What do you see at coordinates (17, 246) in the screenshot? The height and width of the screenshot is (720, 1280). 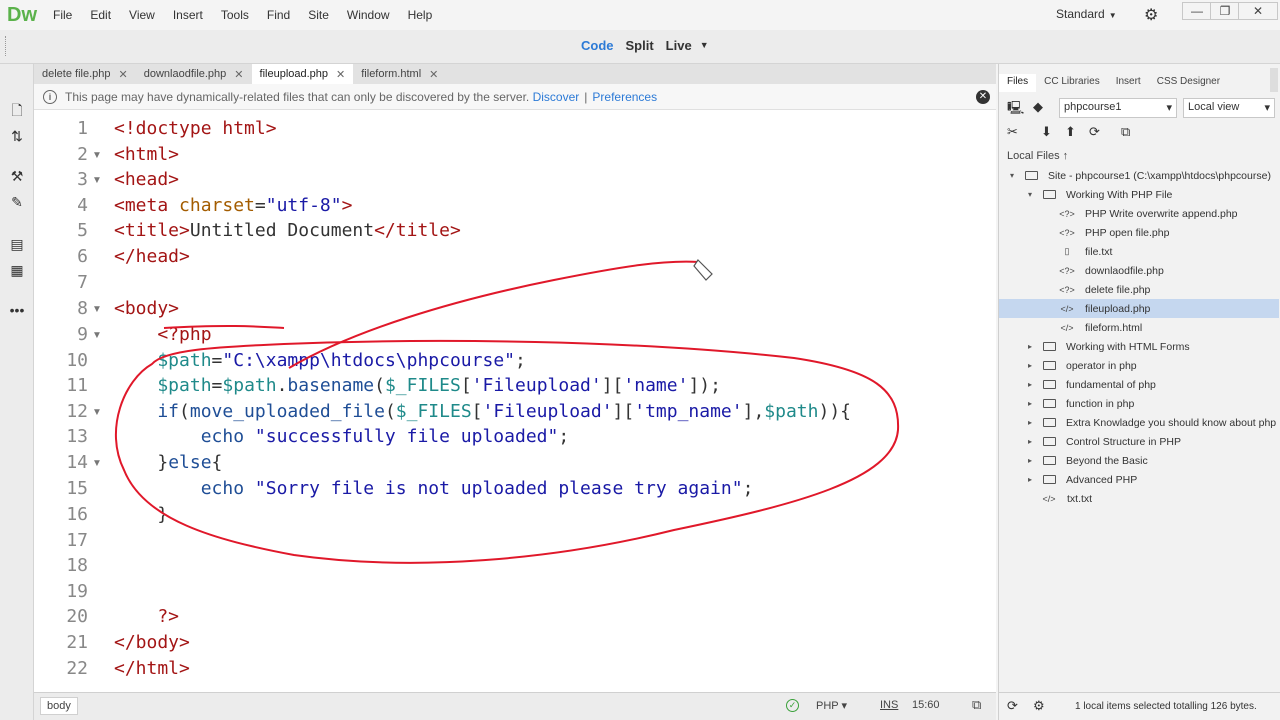 I see `apply-comment-icon: ▤` at bounding box center [17, 246].